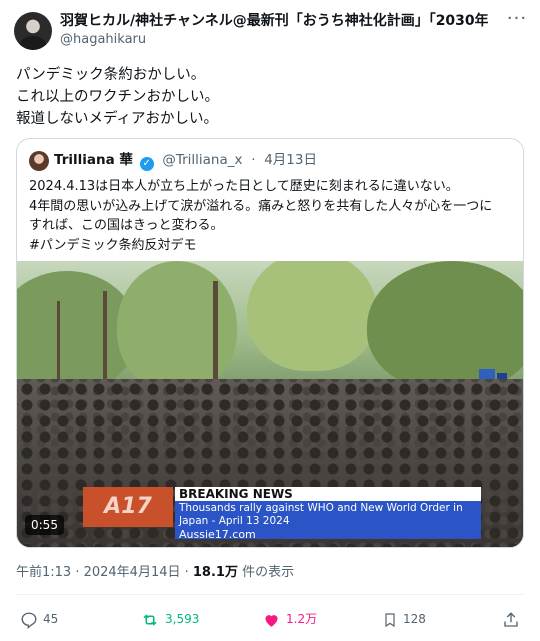  I want to click on quote-date: 4月13日, so click(290, 160).